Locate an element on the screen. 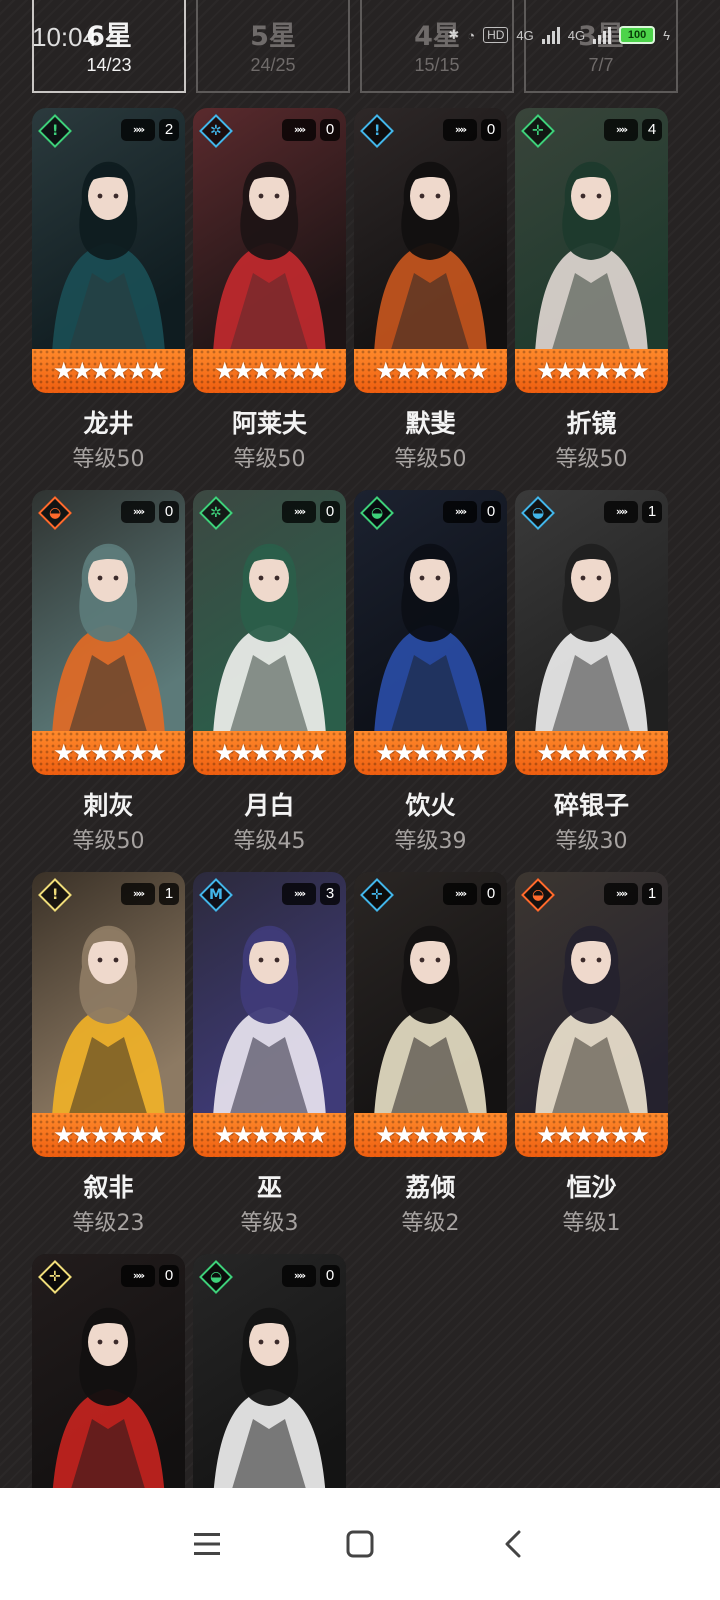  tab-count: 14/23 is located at coordinates (109, 65).